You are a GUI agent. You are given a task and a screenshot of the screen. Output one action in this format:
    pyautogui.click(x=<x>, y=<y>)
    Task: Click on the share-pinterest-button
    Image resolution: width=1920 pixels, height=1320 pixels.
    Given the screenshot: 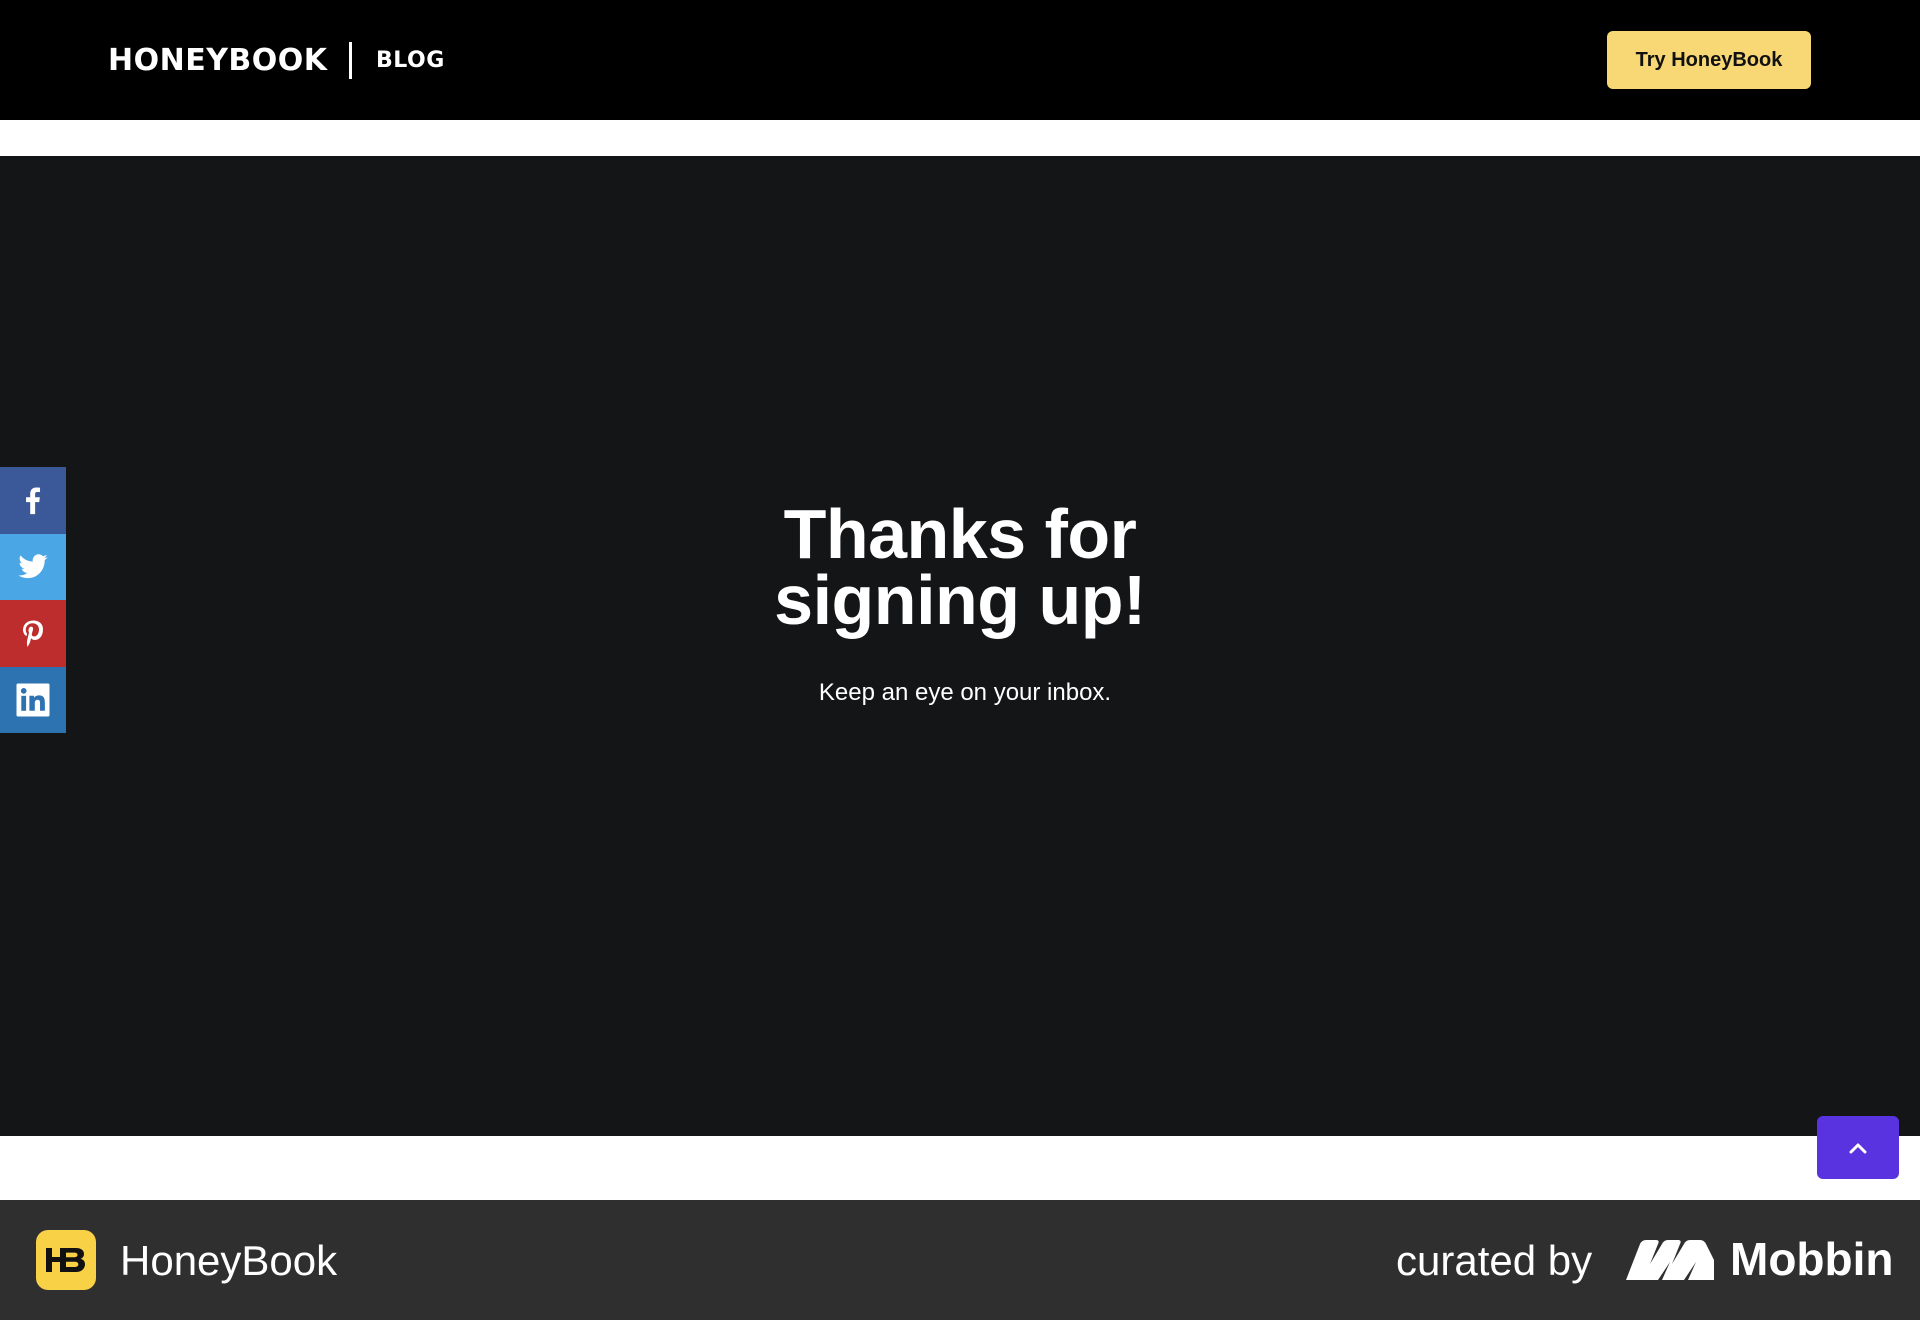 What is the action you would take?
    pyautogui.click(x=33, y=633)
    